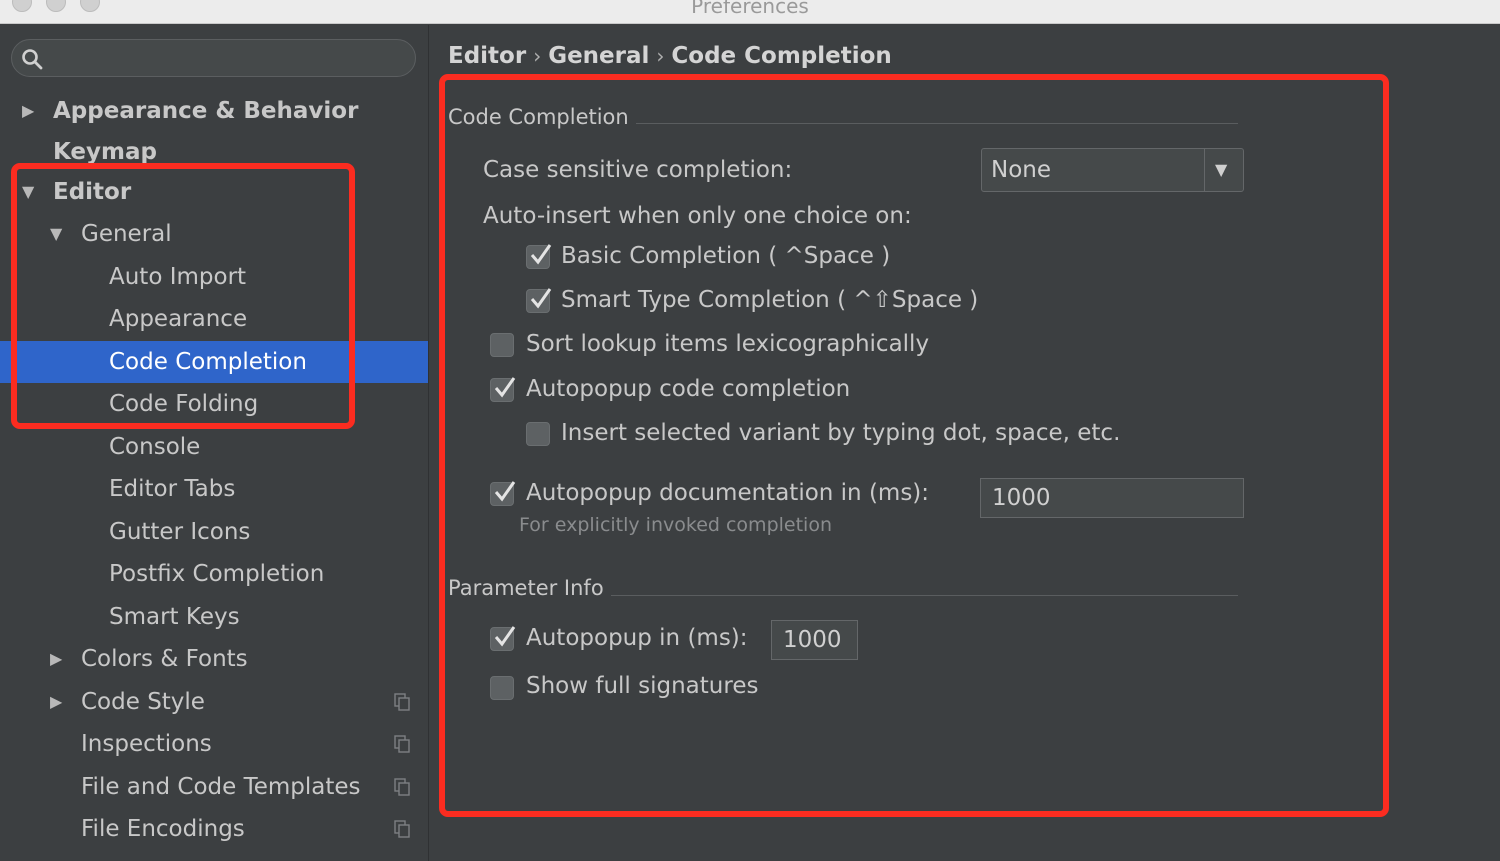 The image size is (1500, 861). Describe the element at coordinates (670, 56) in the screenshot. I see `breadcrumb: Editor › General › Code Completion` at that location.